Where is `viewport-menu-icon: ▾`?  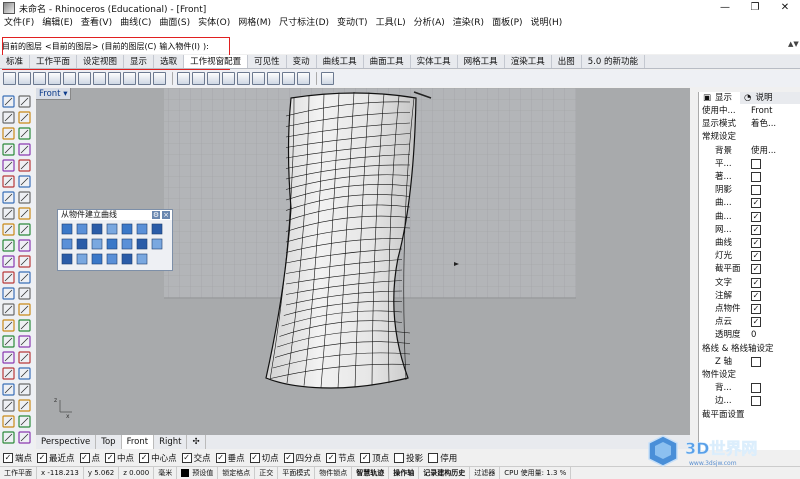
viewport-menu-icon: ▾ is located at coordinates (65, 94).